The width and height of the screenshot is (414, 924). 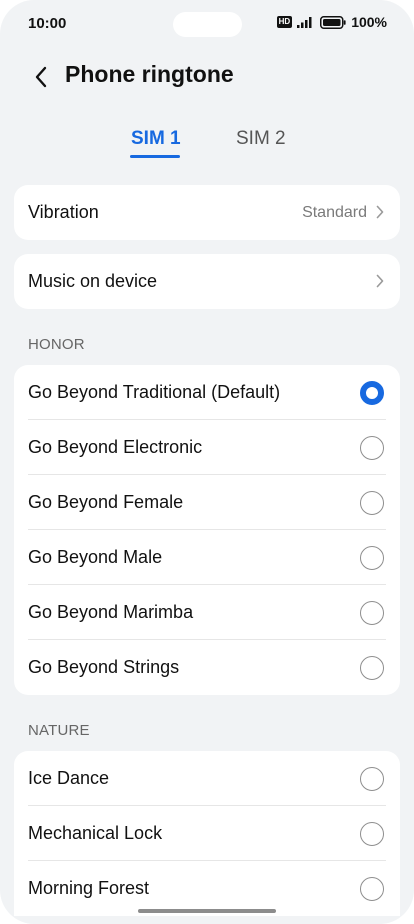 I want to click on ringtone-label: Go Beyond Traditional (Default), so click(x=154, y=392).